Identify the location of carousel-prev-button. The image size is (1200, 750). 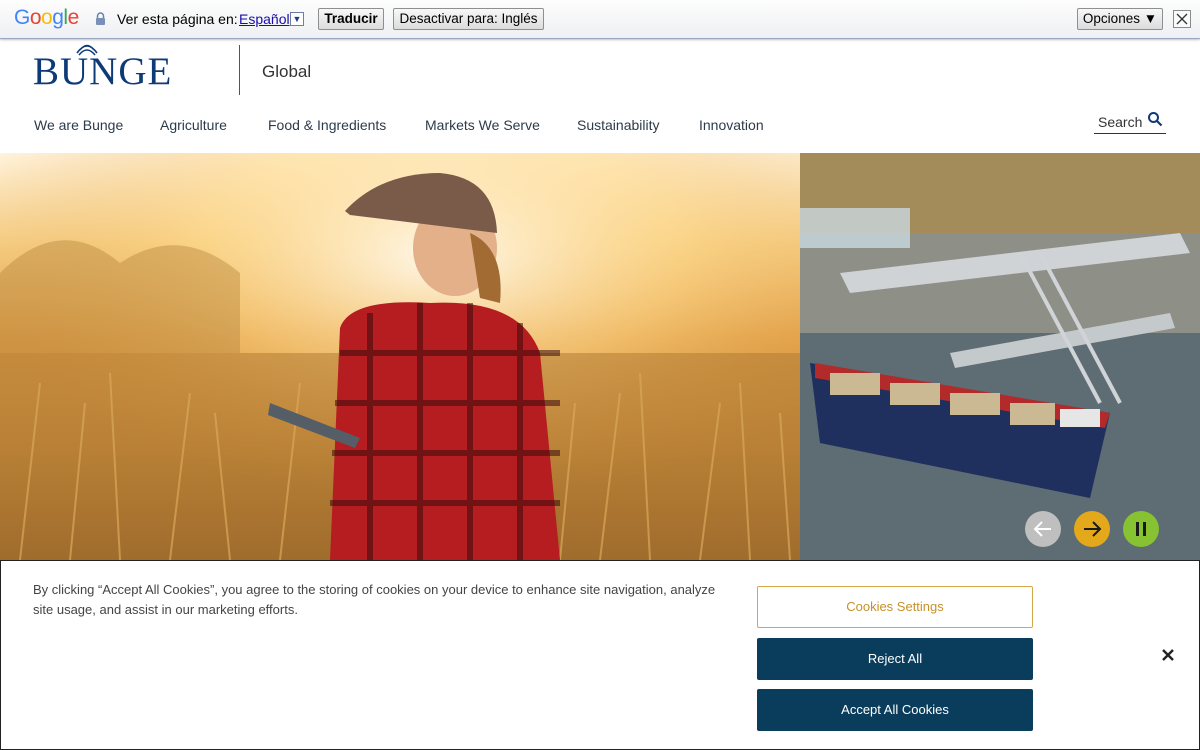
(1043, 529).